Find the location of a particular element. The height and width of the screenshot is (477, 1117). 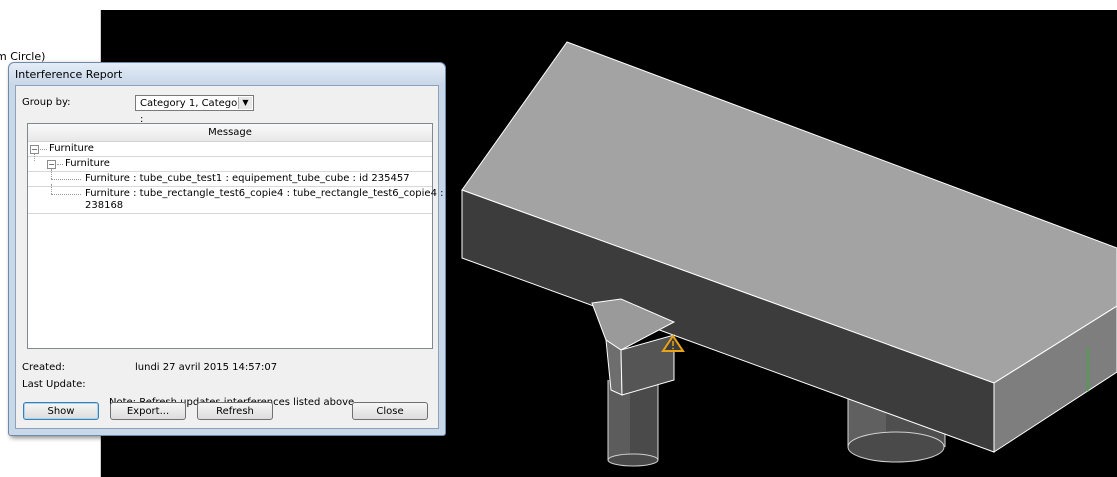

chevron-down-icon: ▼ is located at coordinates (245, 103).